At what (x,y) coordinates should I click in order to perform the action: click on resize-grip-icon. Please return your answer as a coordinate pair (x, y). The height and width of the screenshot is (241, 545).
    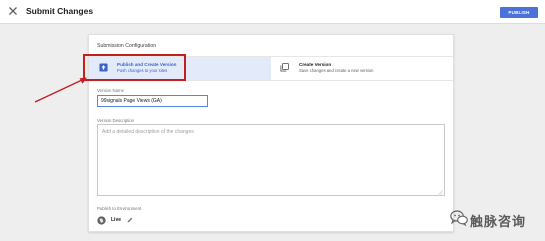
    Looking at the image, I should click on (440, 192).